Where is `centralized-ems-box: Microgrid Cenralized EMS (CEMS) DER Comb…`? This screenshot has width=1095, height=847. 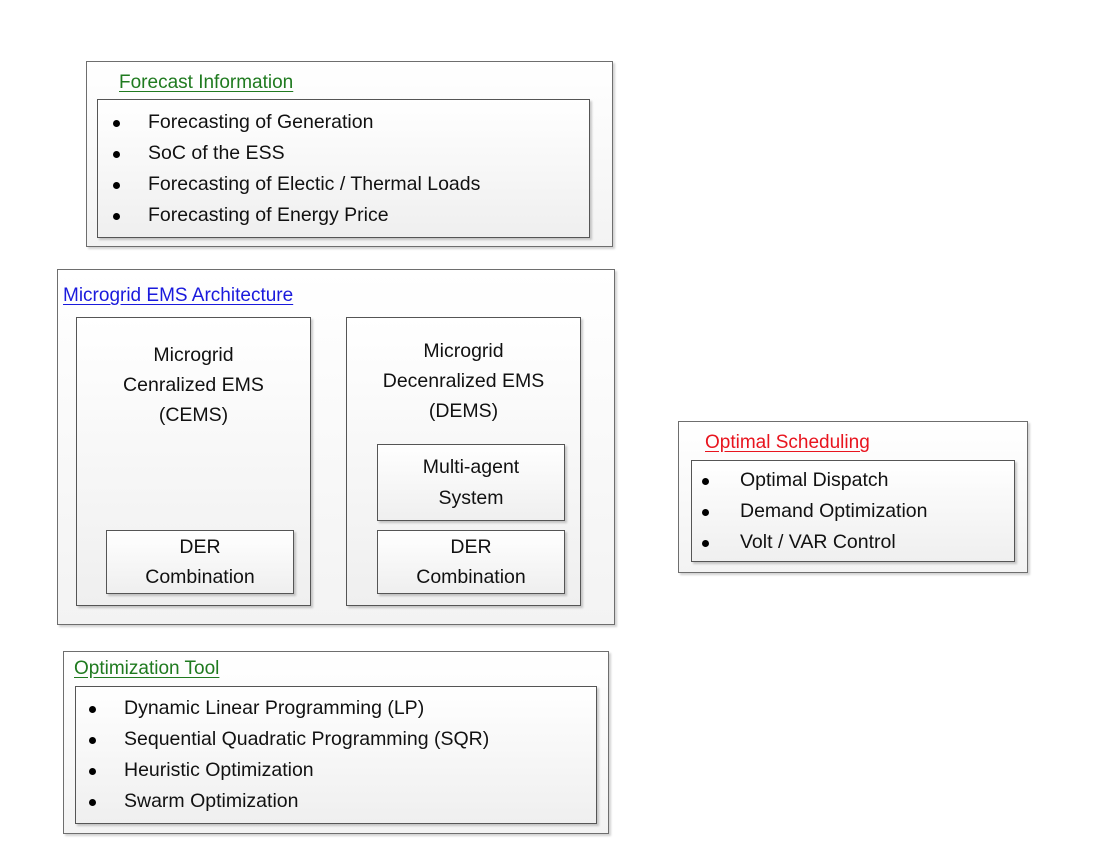
centralized-ems-box: Microgrid Cenralized EMS (CEMS) DER Comb… is located at coordinates (193, 461).